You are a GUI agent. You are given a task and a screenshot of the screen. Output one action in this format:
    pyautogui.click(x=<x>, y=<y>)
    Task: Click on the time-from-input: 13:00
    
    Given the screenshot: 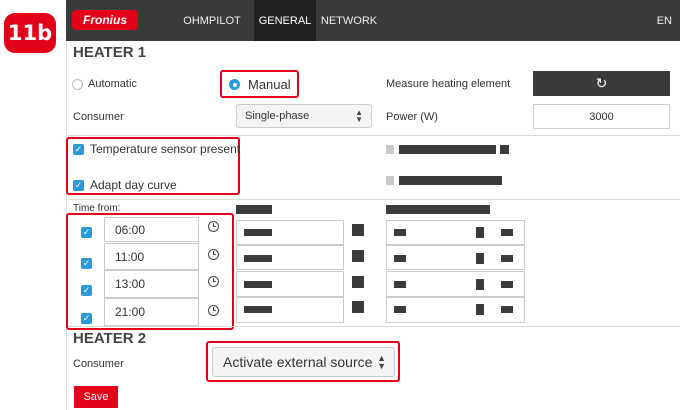 What is the action you would take?
    pyautogui.click(x=151, y=284)
    